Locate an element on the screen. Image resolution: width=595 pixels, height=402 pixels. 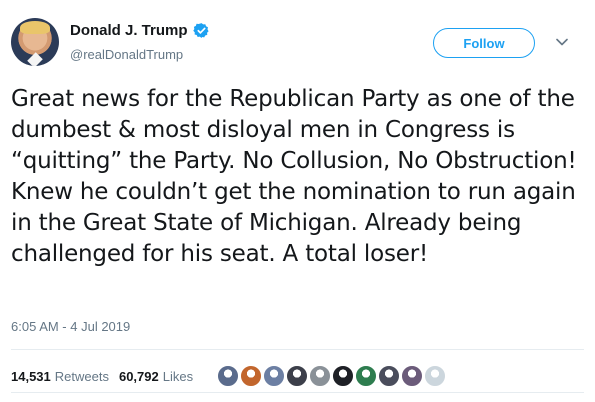
stats-divider-top is located at coordinates (297, 349).